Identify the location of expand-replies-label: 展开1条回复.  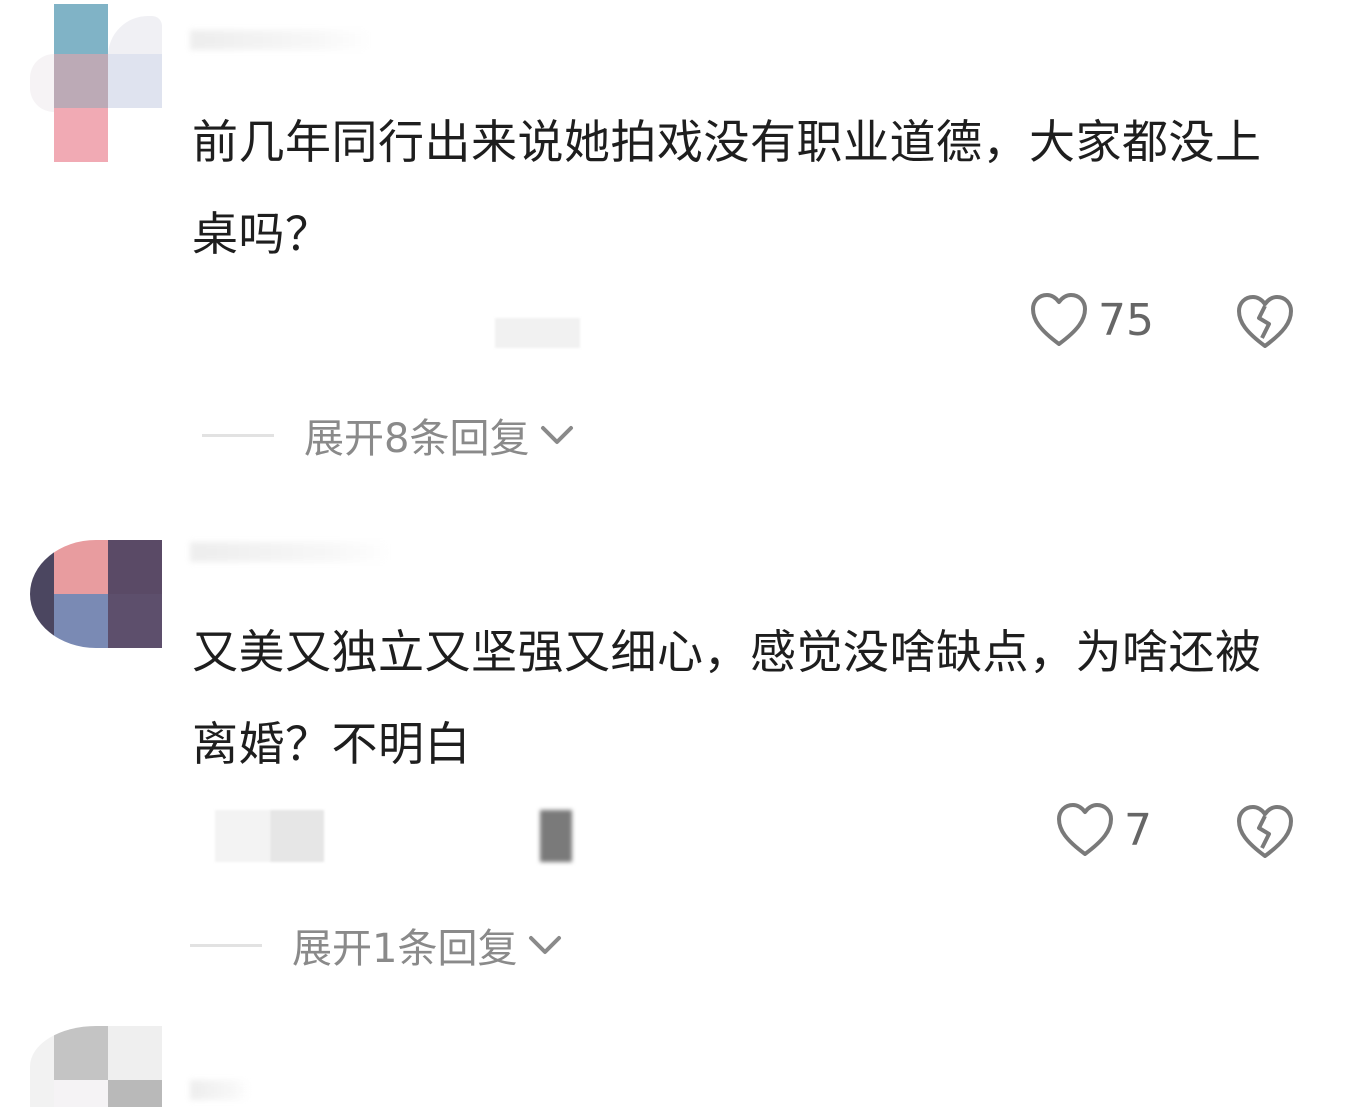
(405, 949).